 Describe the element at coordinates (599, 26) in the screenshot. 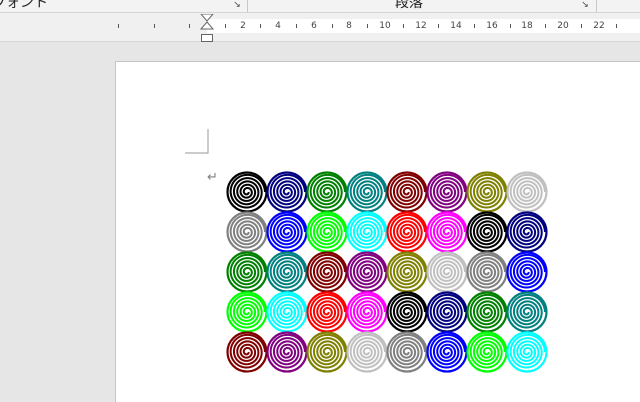

I see `ruler-number: 22` at that location.